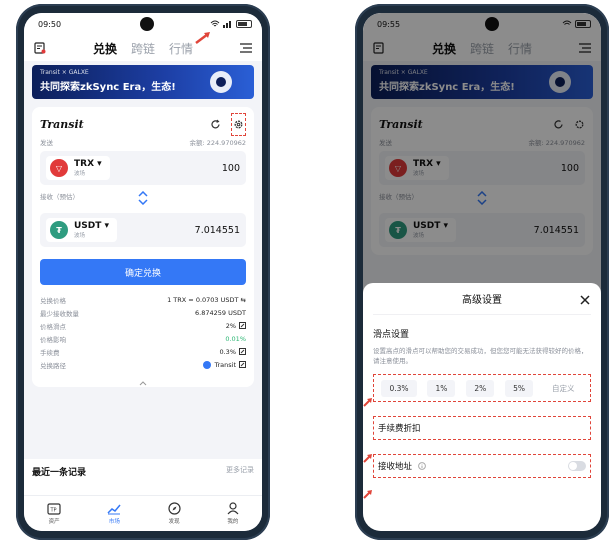 The image size is (615, 545). I want to click on close-button, so click(585, 300).